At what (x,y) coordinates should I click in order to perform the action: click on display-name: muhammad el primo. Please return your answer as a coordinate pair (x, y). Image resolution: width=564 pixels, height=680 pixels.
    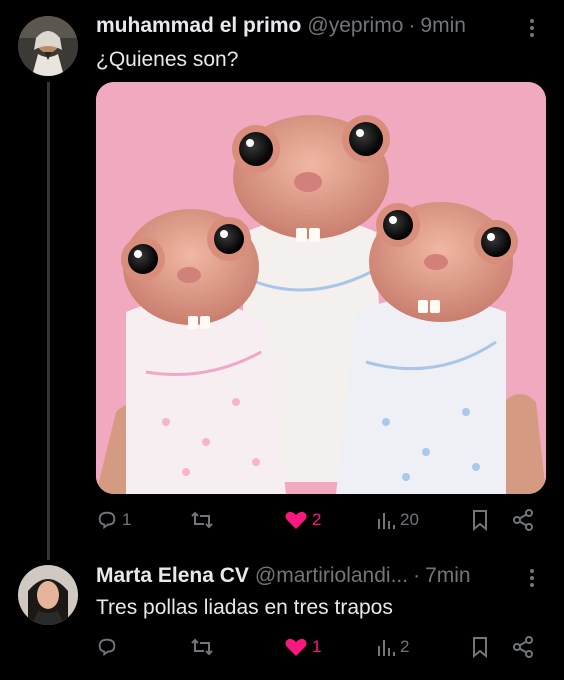
    Looking at the image, I should click on (198, 26).